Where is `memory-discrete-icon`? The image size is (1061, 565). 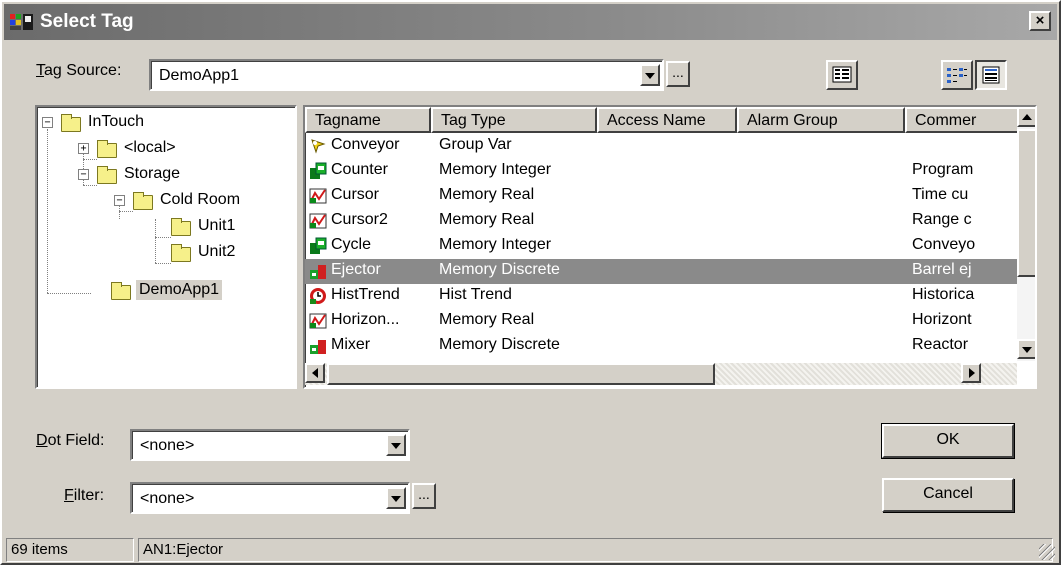 memory-discrete-icon is located at coordinates (318, 346).